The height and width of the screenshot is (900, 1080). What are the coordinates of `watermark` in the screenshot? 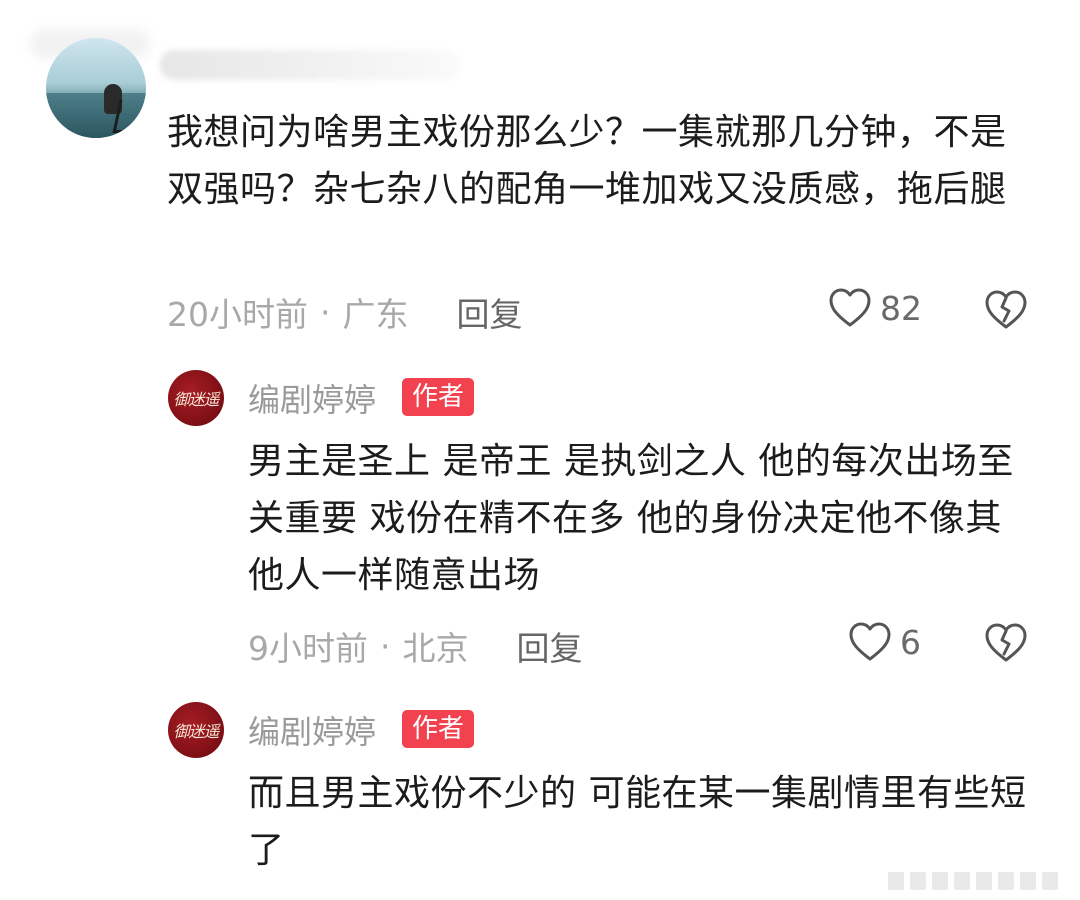 It's located at (973, 881).